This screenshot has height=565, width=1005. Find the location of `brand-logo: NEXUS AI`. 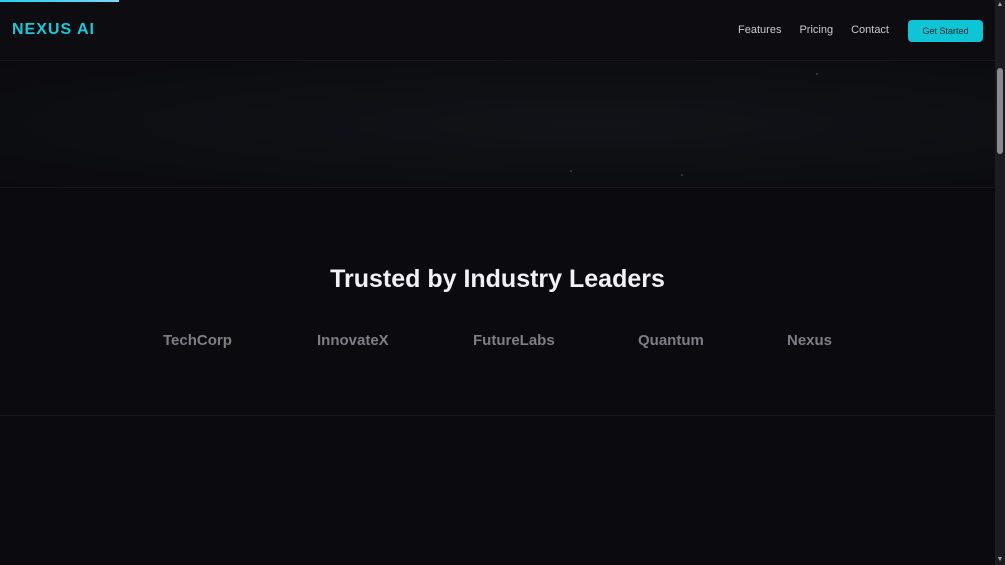

brand-logo: NEXUS AI is located at coordinates (53, 30).